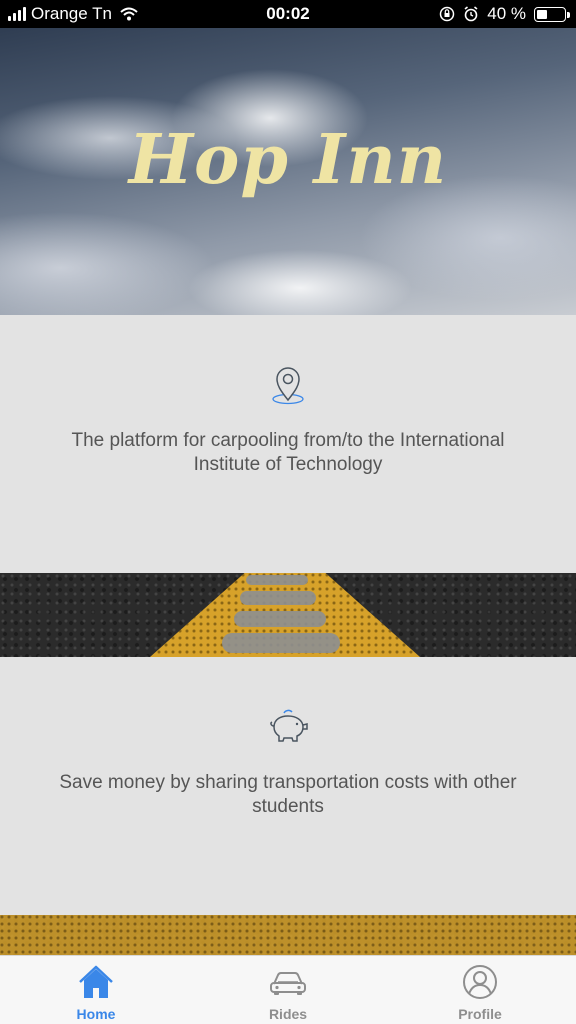 This screenshot has width=576, height=1024. I want to click on tab-bar: Home Rides Profile, so click(288, 989).